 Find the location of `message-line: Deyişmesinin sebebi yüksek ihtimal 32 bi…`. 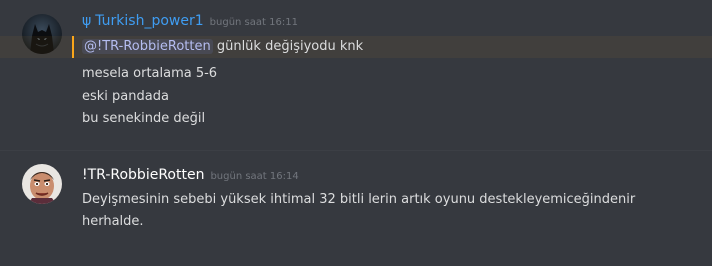

message-line: Deyişmesinin sebebi yüksek ihtimal 32 bi… is located at coordinates (359, 199).